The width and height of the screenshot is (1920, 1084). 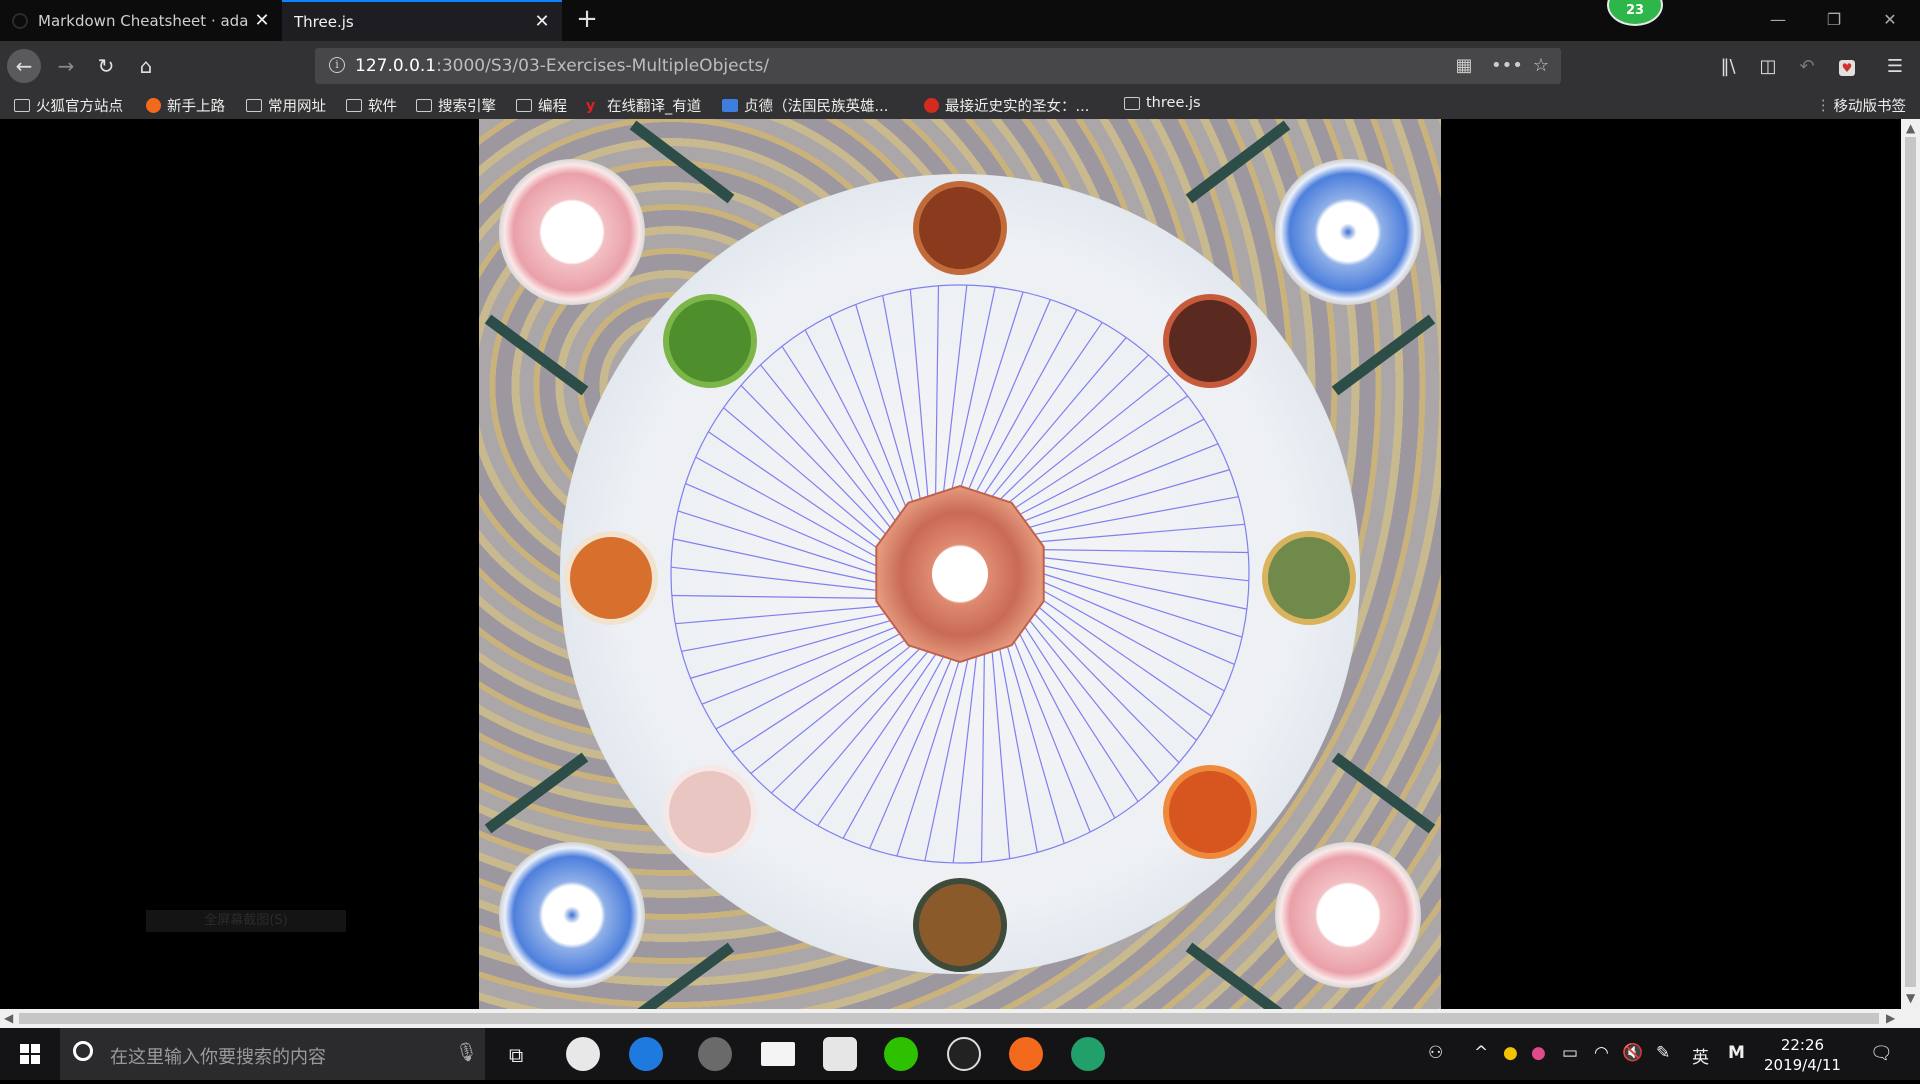 What do you see at coordinates (1026, 1054) in the screenshot?
I see `firefox-taskbar-icon` at bounding box center [1026, 1054].